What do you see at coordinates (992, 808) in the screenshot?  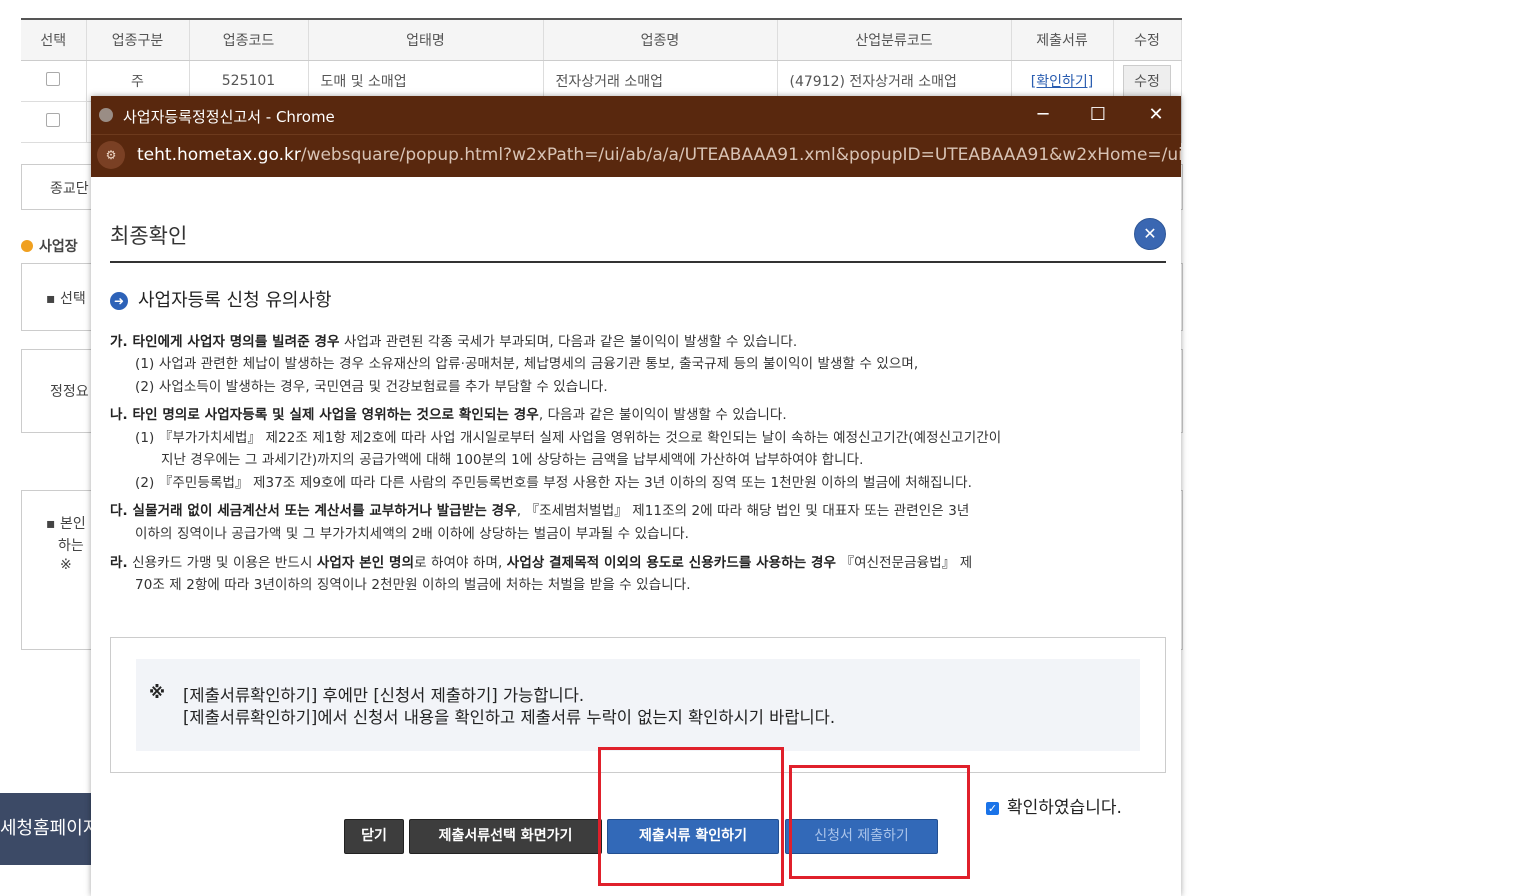 I see `checkmark-icon: ✓` at bounding box center [992, 808].